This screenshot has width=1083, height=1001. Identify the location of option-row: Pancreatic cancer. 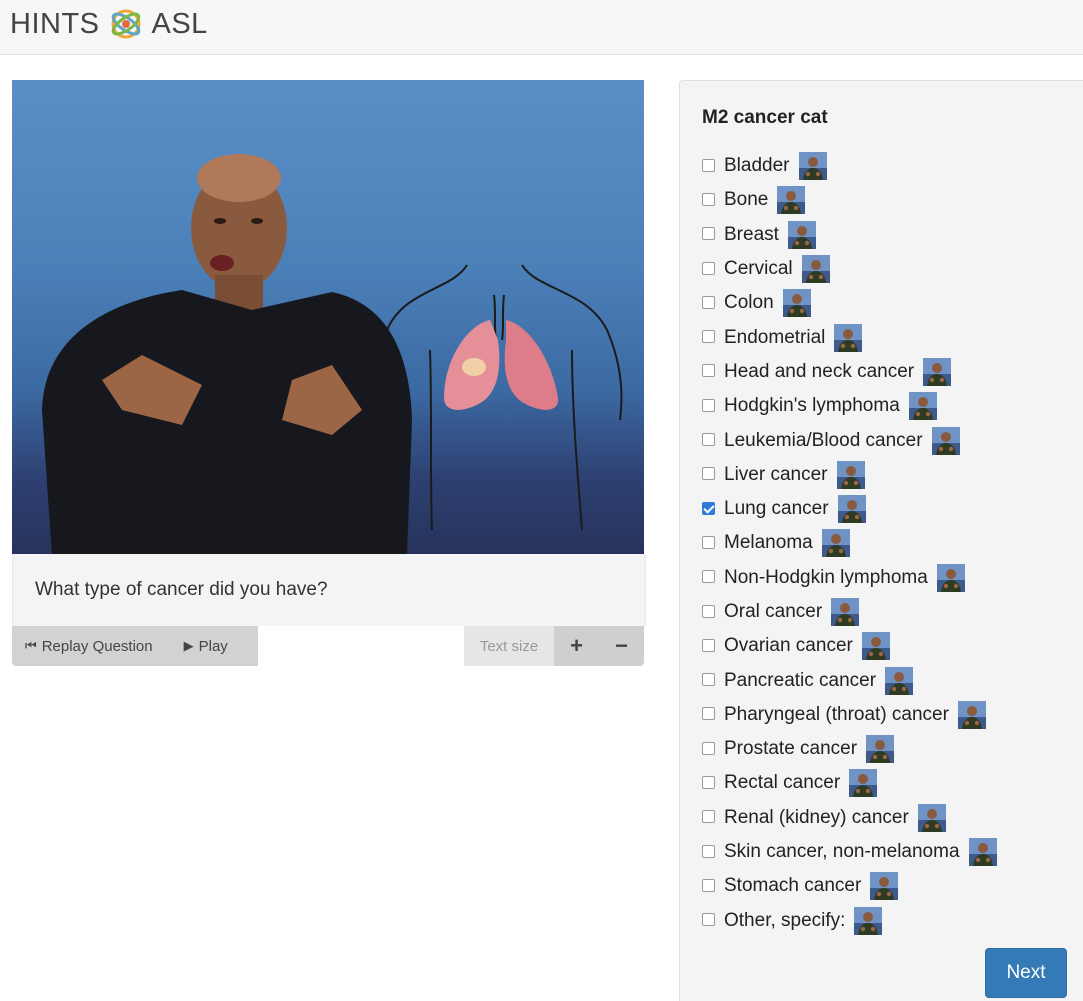
(849, 680).